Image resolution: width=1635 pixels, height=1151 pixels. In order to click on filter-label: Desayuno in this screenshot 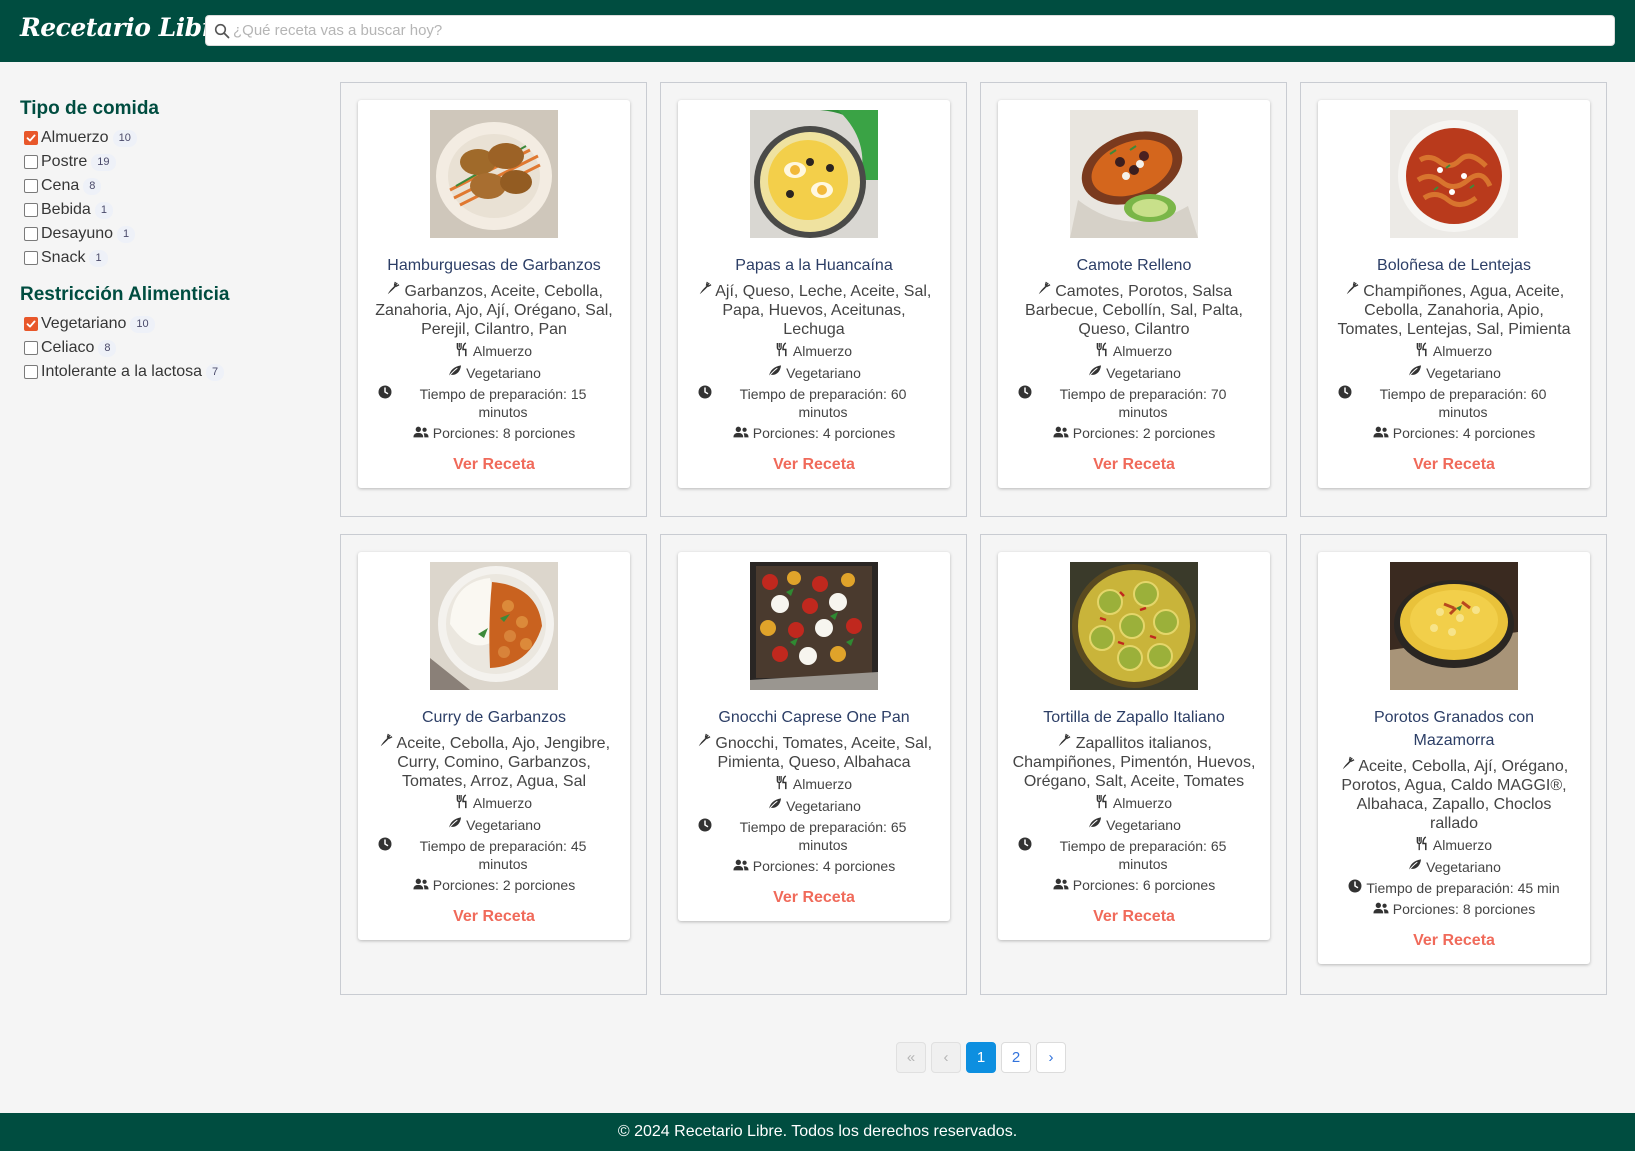, I will do `click(77, 233)`.